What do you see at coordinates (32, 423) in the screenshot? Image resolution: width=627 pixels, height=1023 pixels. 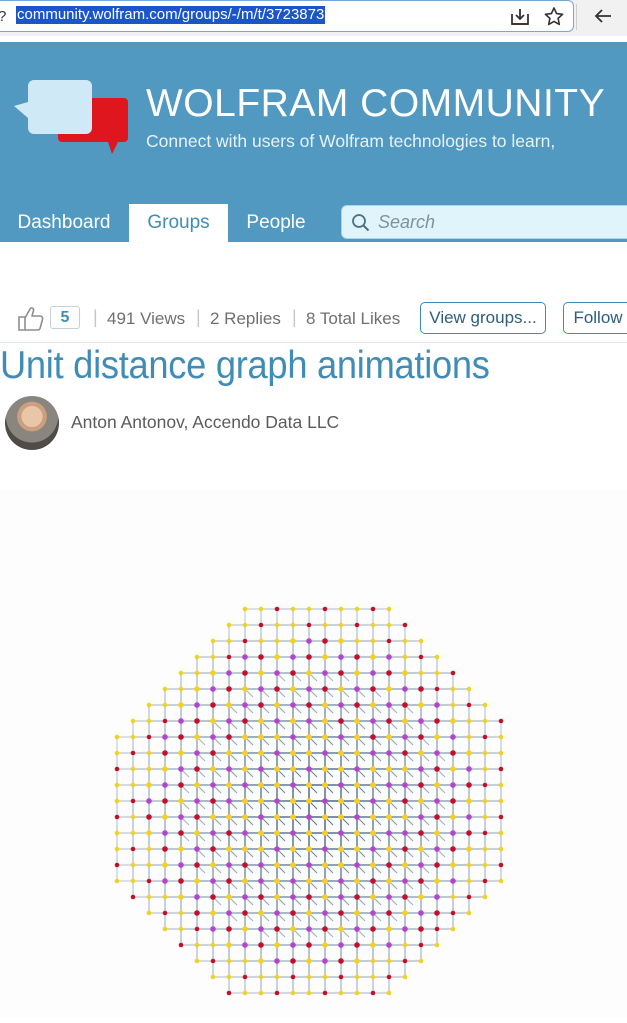 I see `avatar` at bounding box center [32, 423].